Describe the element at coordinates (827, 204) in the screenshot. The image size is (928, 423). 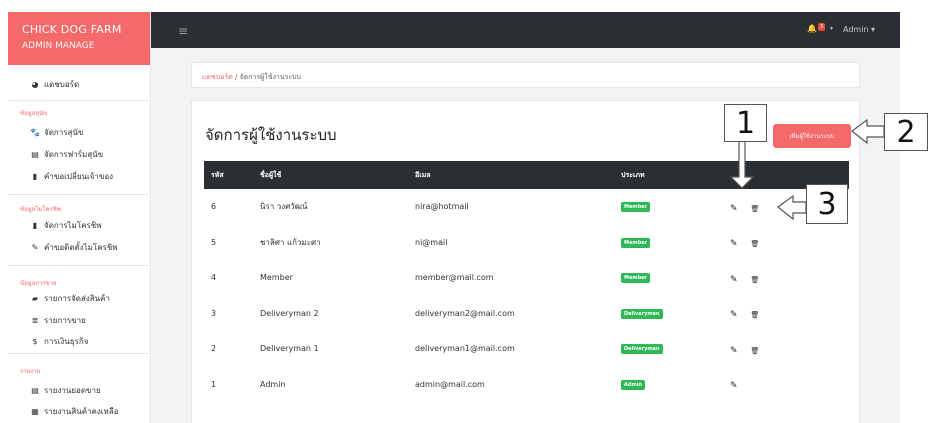
I see `annotation-3: 3` at that location.